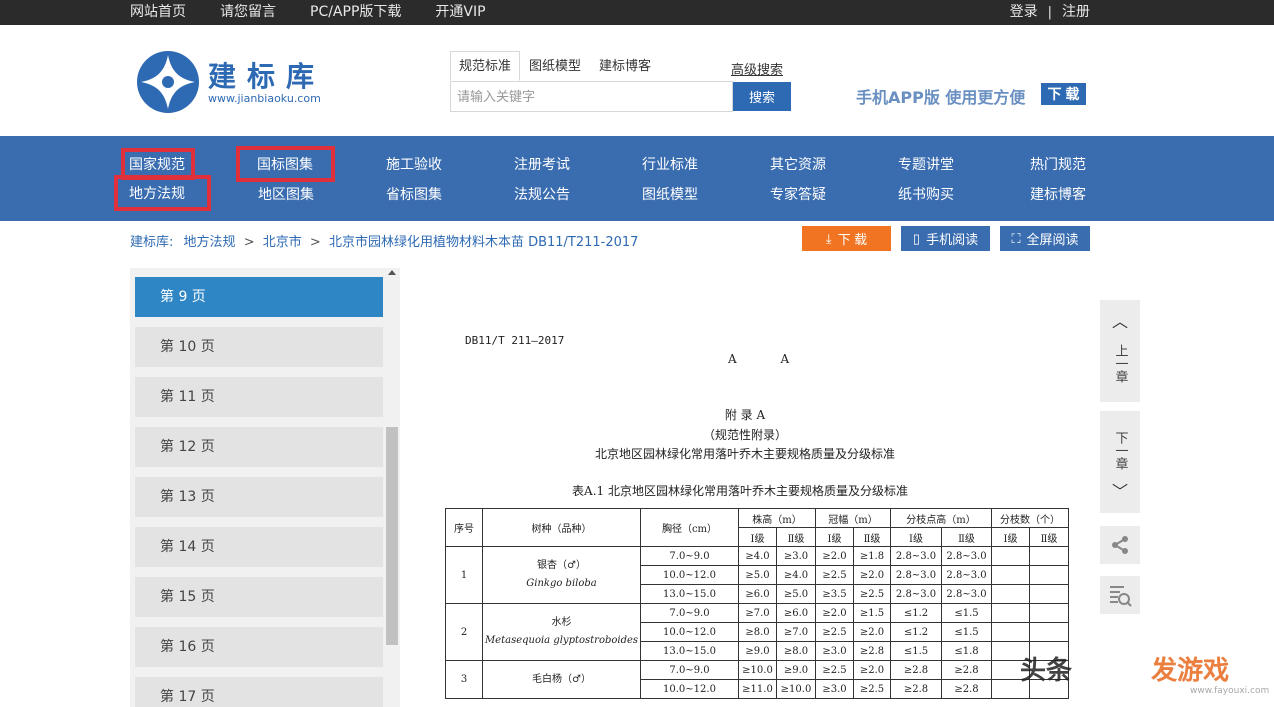 This screenshot has height=707, width=1274. I want to click on search-tab-standards: 规范标准, so click(485, 66).